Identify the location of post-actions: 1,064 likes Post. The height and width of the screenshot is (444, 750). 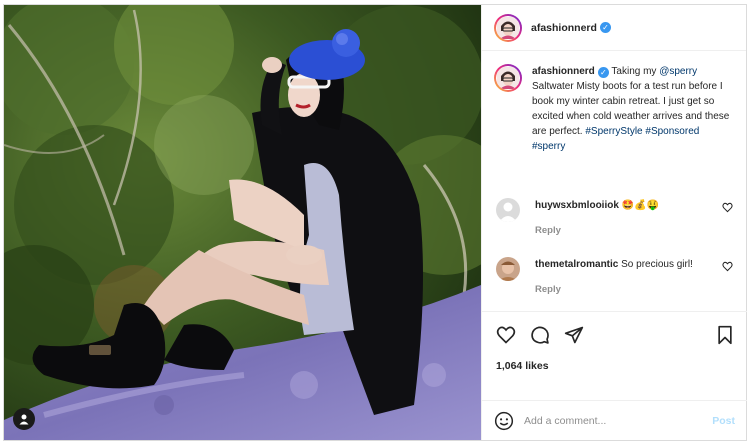
(614, 375).